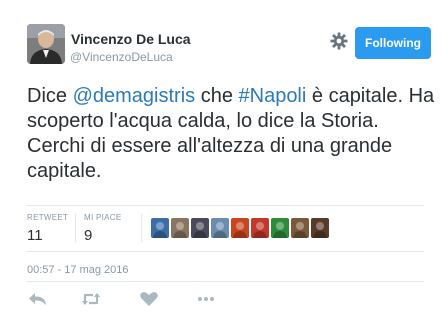  I want to click on retweet-icon, so click(91, 299).